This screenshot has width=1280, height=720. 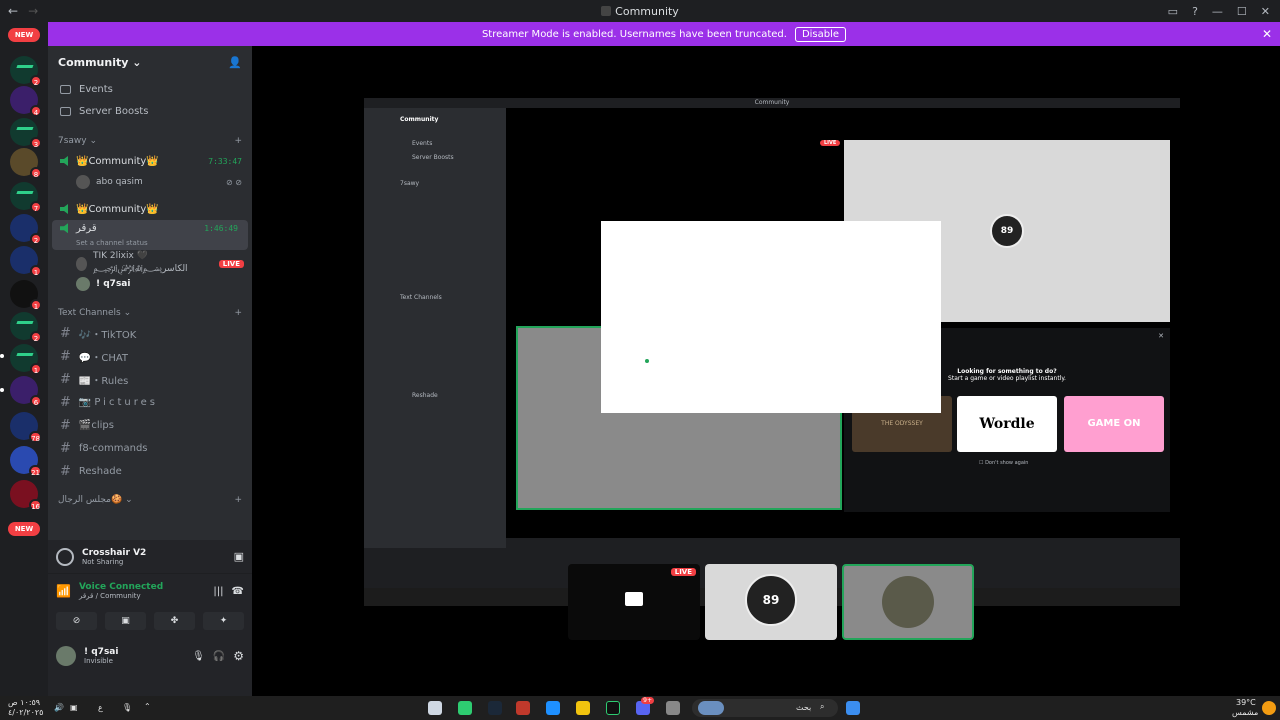 What do you see at coordinates (1003, 463) in the screenshot?
I see `dont-show-checkbox: ☐ Don't show again` at bounding box center [1003, 463].